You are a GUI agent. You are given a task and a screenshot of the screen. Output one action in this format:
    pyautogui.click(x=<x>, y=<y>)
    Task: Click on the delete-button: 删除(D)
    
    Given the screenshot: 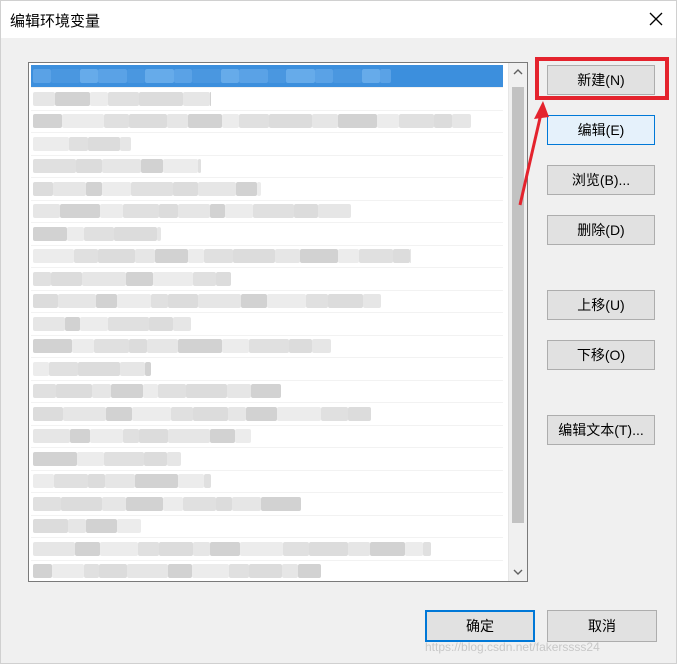 What is the action you would take?
    pyautogui.click(x=601, y=230)
    